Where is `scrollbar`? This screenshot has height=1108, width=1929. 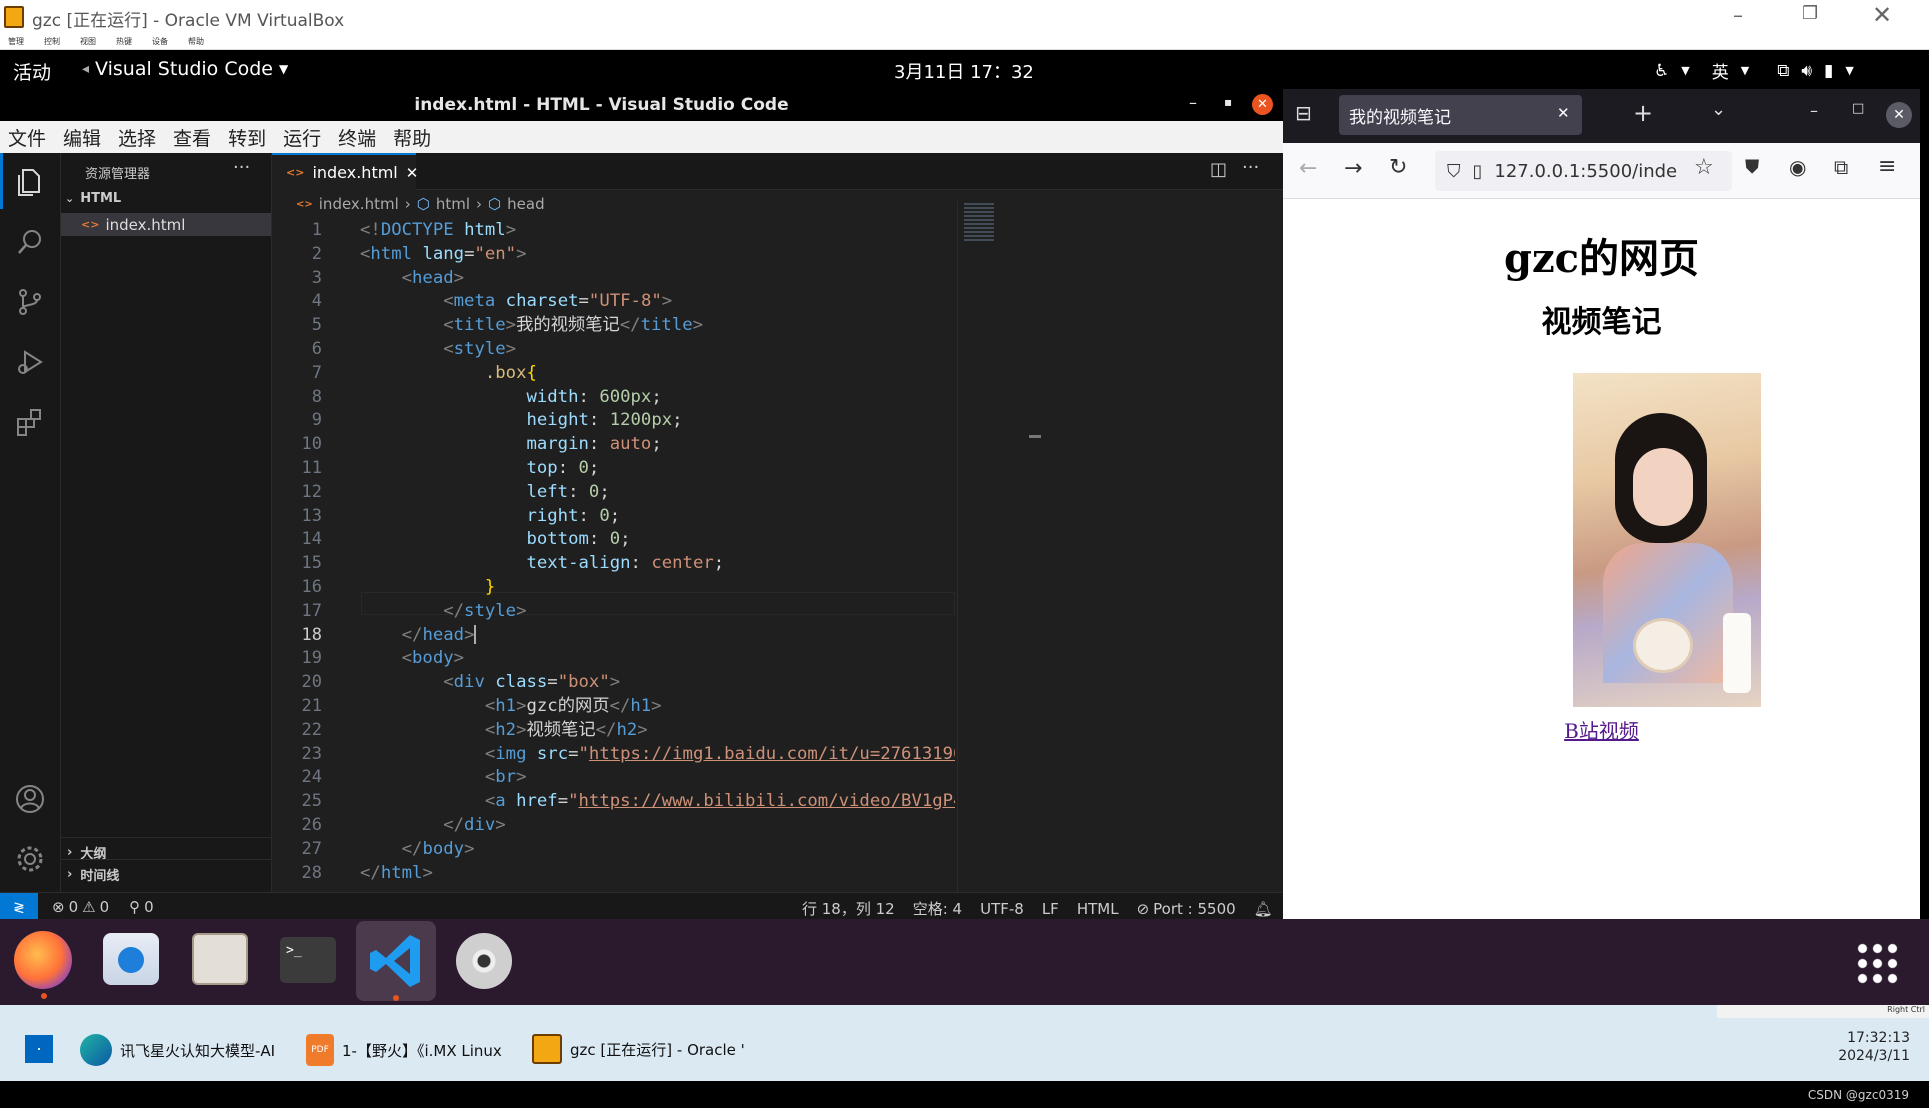 scrollbar is located at coordinates (1035, 436).